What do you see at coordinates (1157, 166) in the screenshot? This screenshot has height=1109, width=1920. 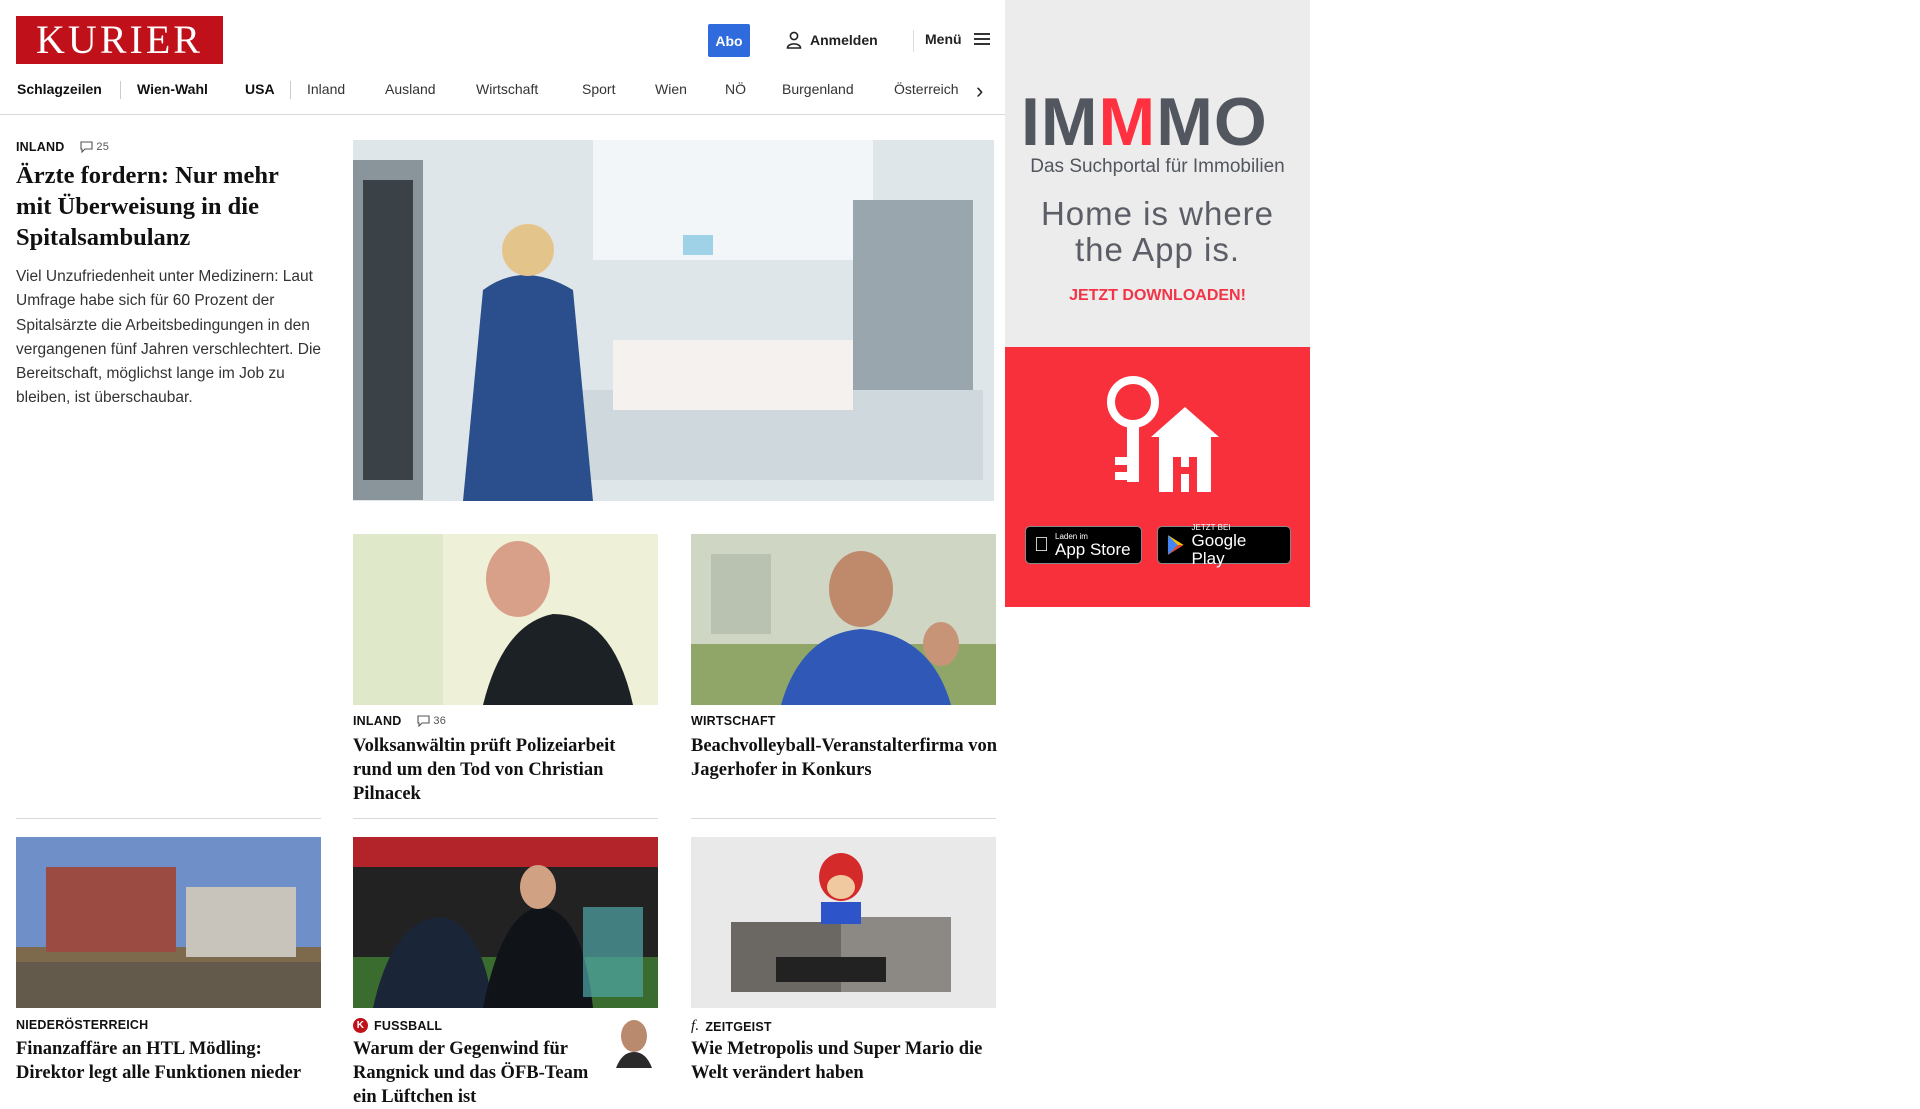 I see `ad-subtitle: Das Suchportal für Immobilien` at bounding box center [1157, 166].